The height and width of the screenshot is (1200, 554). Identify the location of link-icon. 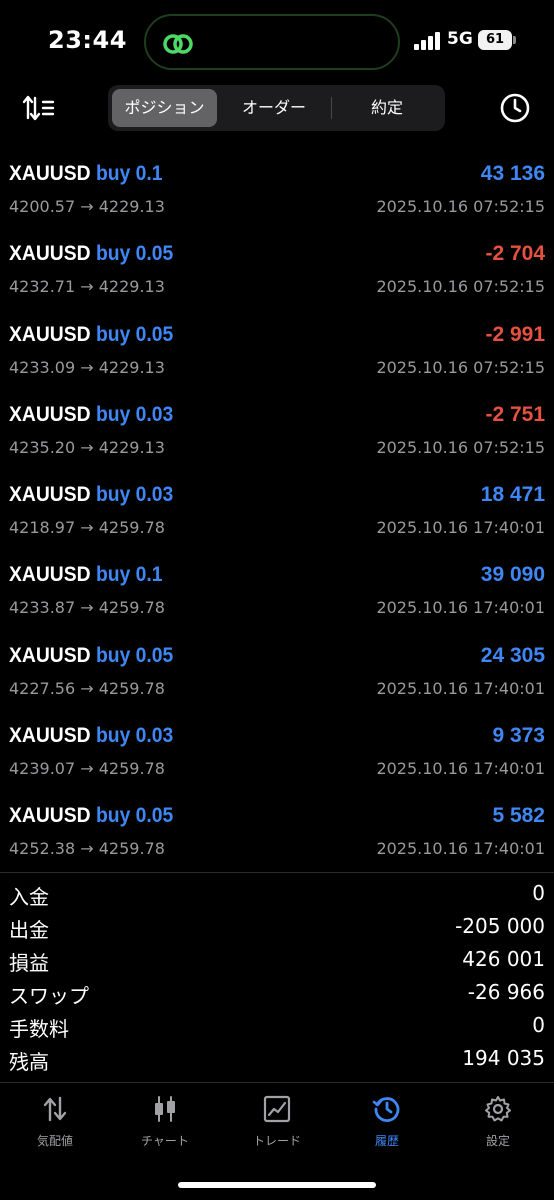
(178, 44).